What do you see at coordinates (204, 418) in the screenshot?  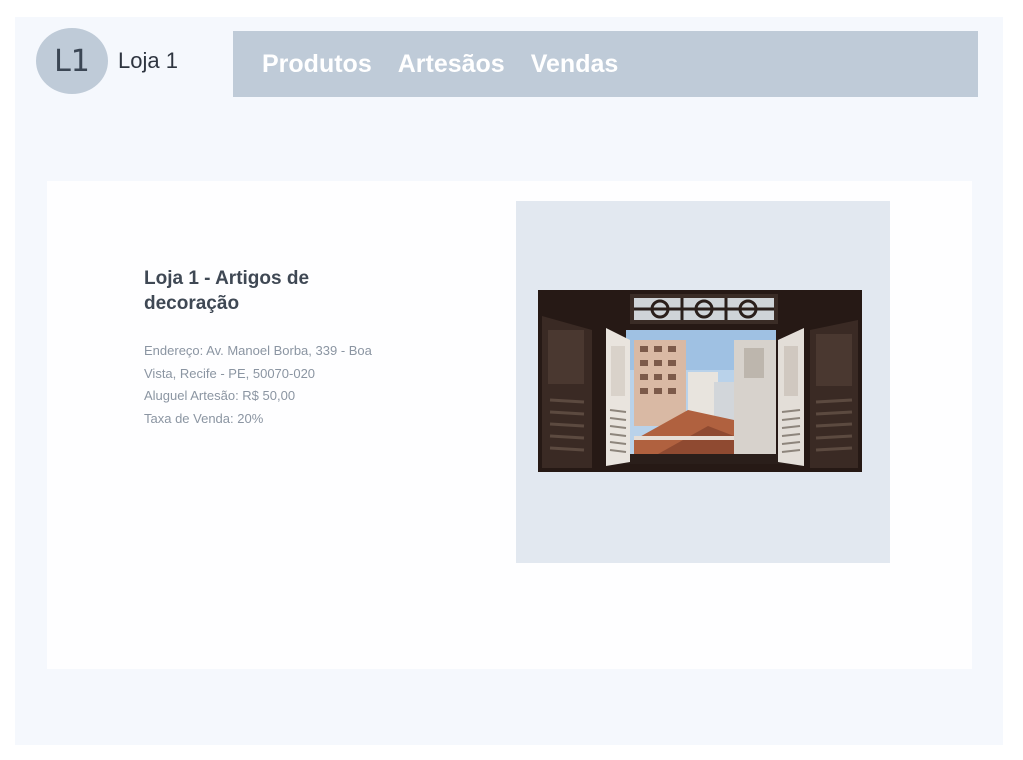 I see `store-fee: Taxa de Venda: 20%` at bounding box center [204, 418].